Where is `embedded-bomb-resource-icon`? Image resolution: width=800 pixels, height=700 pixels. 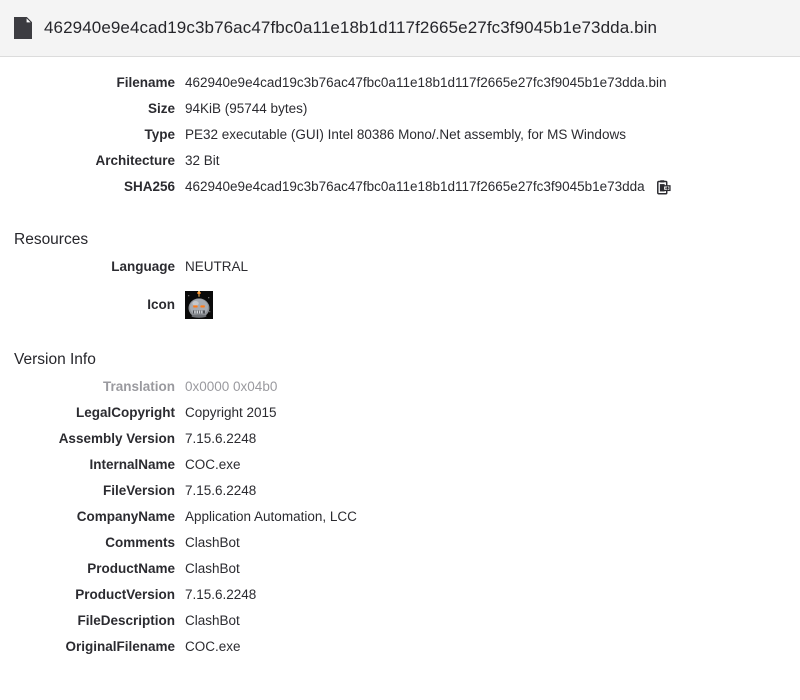
embedded-bomb-resource-icon is located at coordinates (199, 305).